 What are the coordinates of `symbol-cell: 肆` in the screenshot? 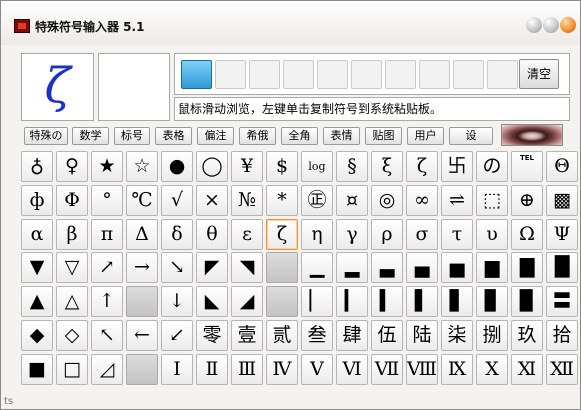 It's located at (352, 335).